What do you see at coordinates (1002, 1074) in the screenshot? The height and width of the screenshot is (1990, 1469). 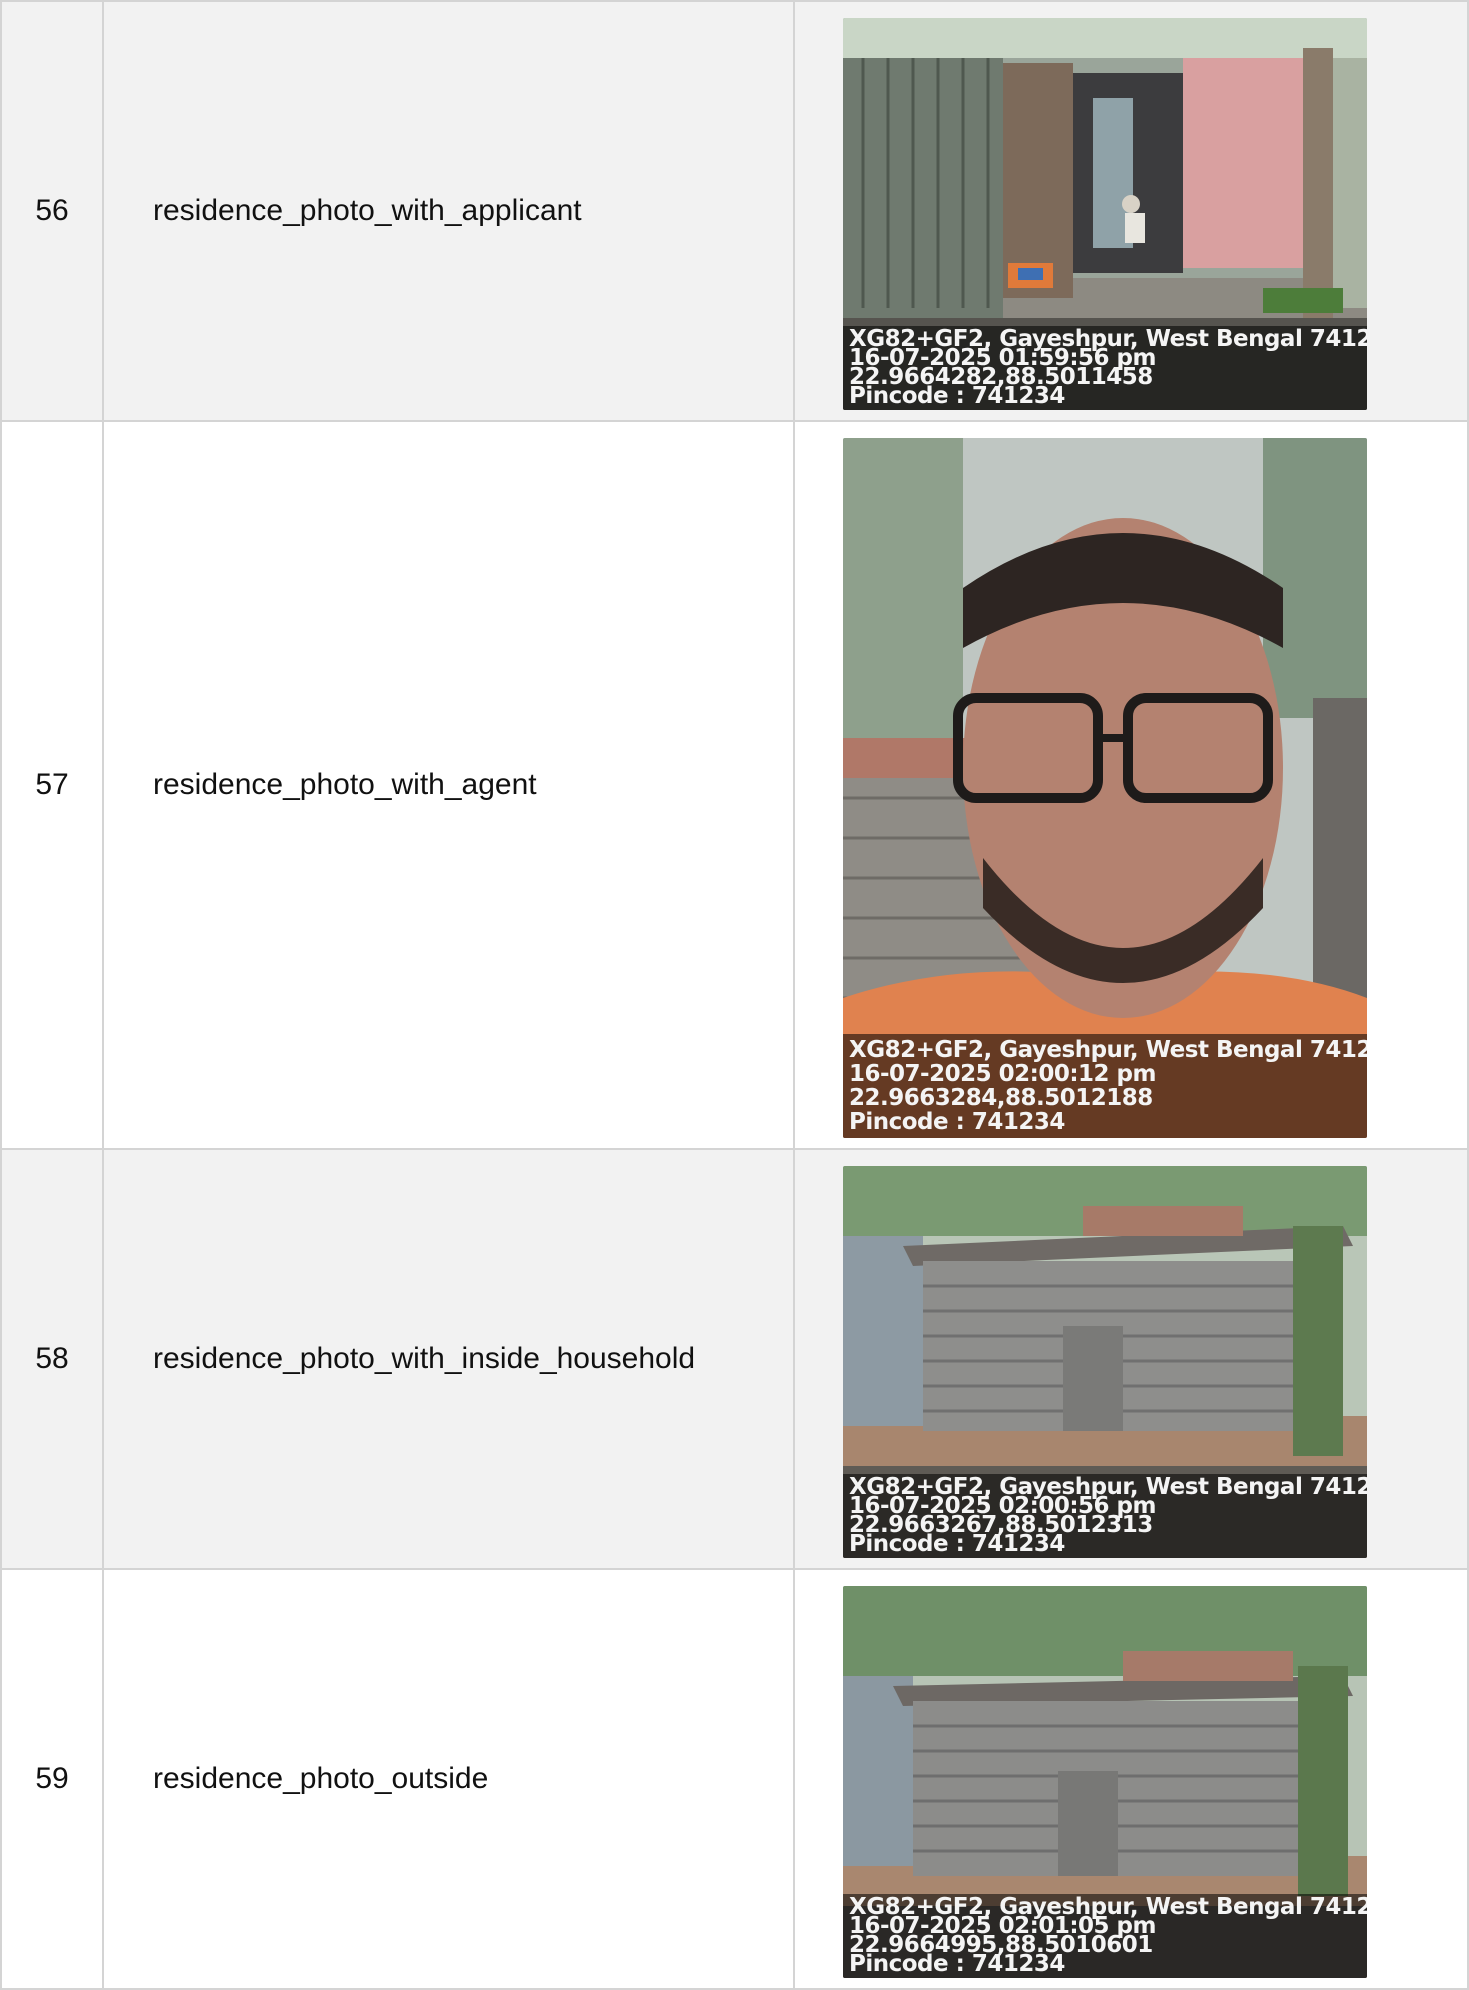 I see `stamp-datetime: 16-07-2025 02:00:12 pm` at bounding box center [1002, 1074].